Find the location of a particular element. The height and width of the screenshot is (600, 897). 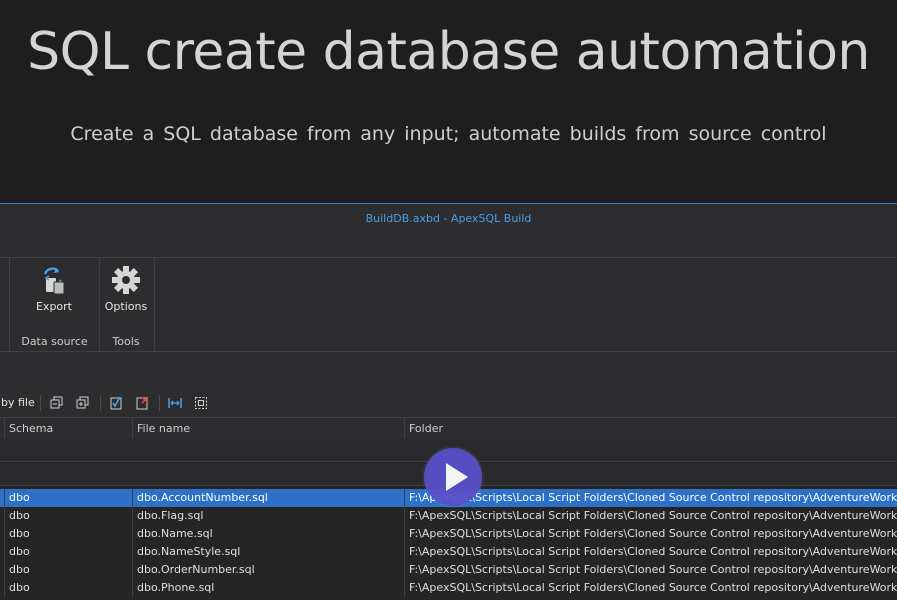

file-name-cell: dbo.Name.sql is located at coordinates (268, 534).